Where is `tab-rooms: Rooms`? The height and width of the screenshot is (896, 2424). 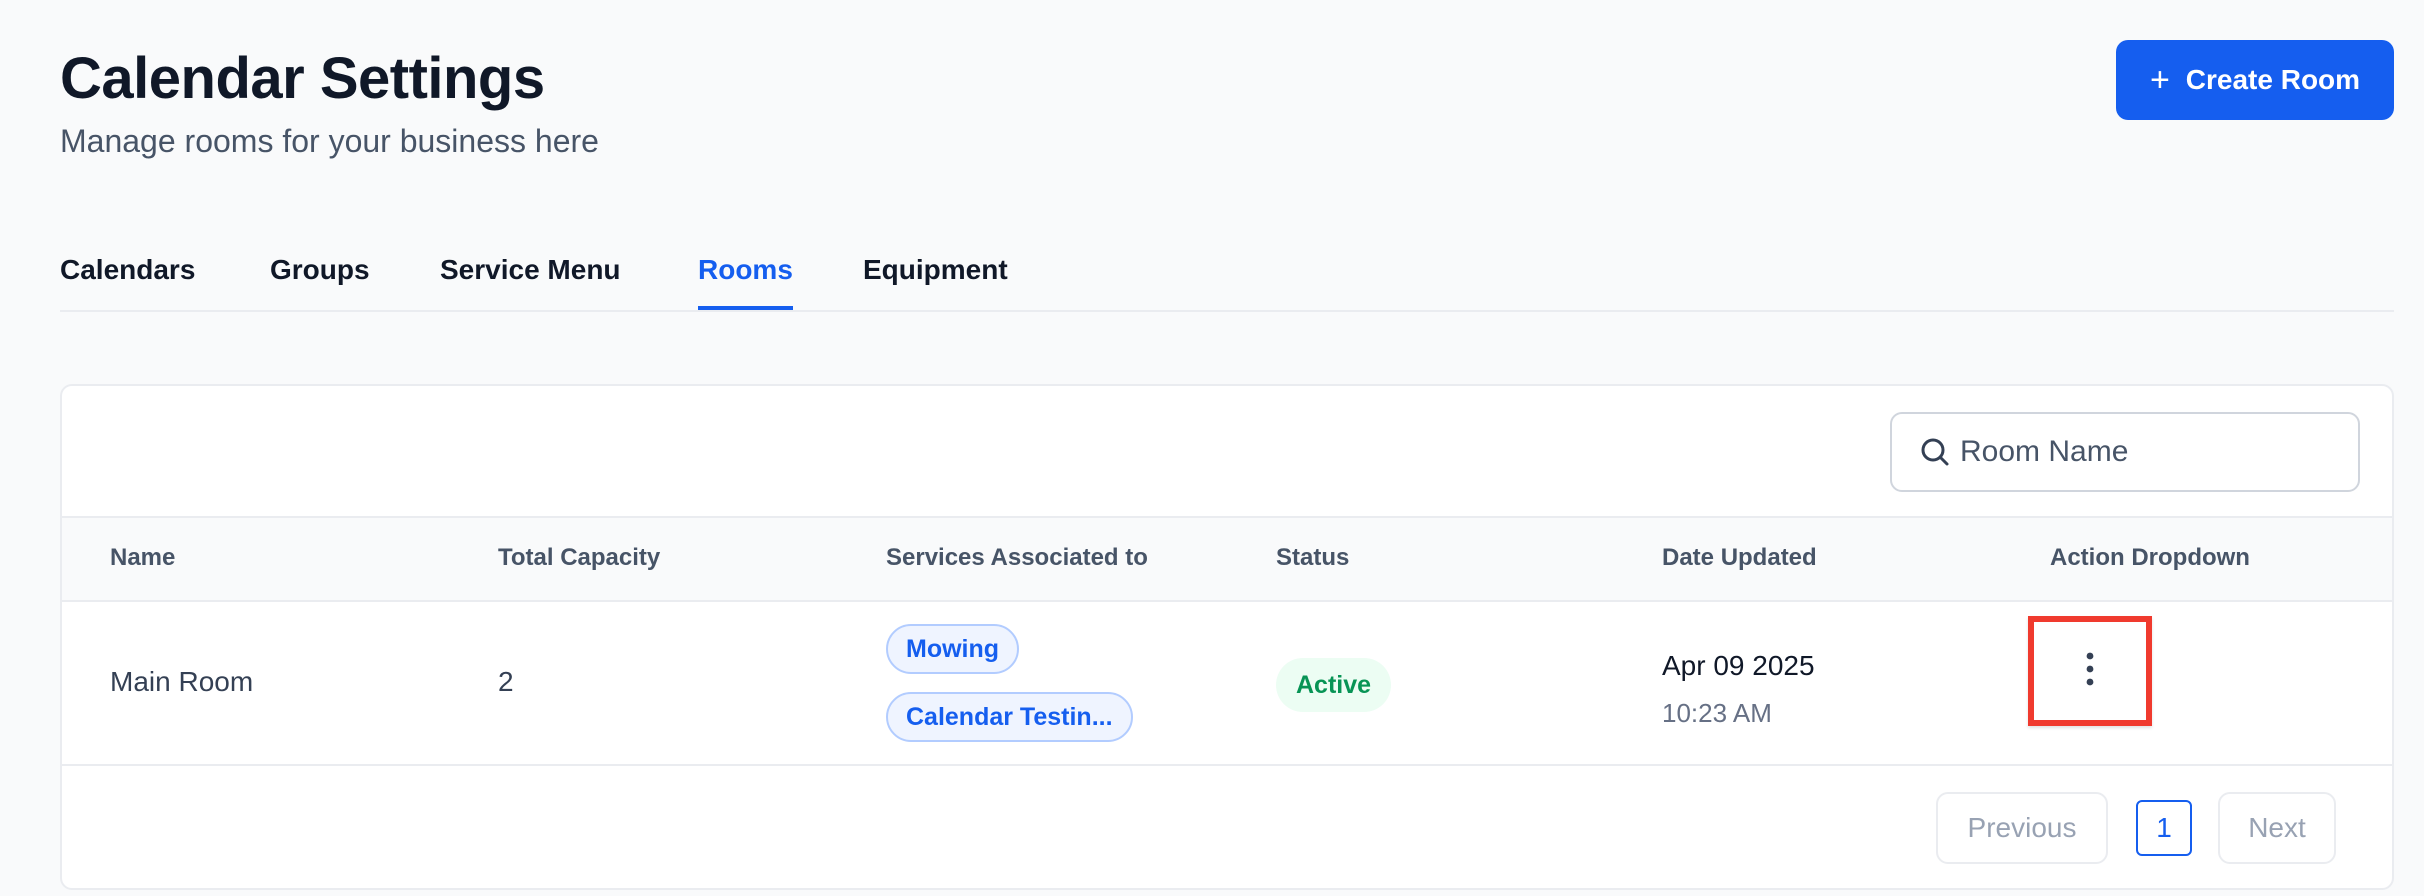
tab-rooms: Rooms is located at coordinates (745, 280).